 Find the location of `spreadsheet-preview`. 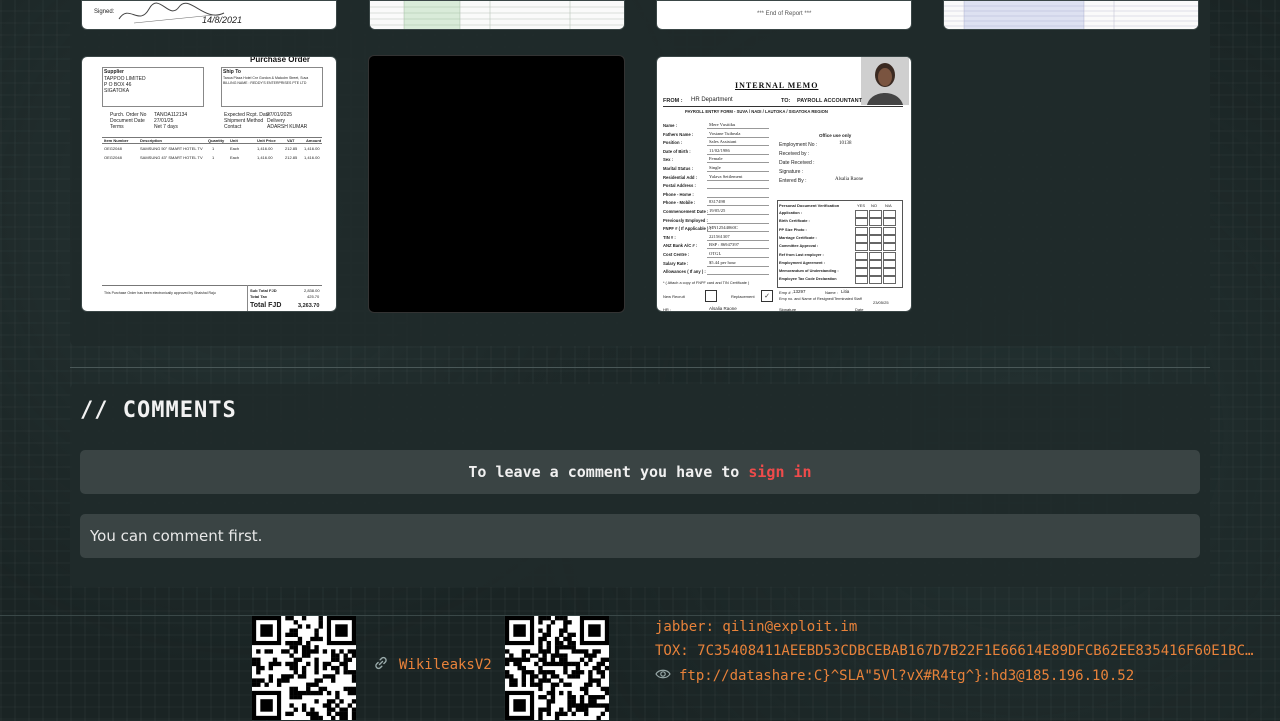

spreadsheet-preview is located at coordinates (1071, 15).